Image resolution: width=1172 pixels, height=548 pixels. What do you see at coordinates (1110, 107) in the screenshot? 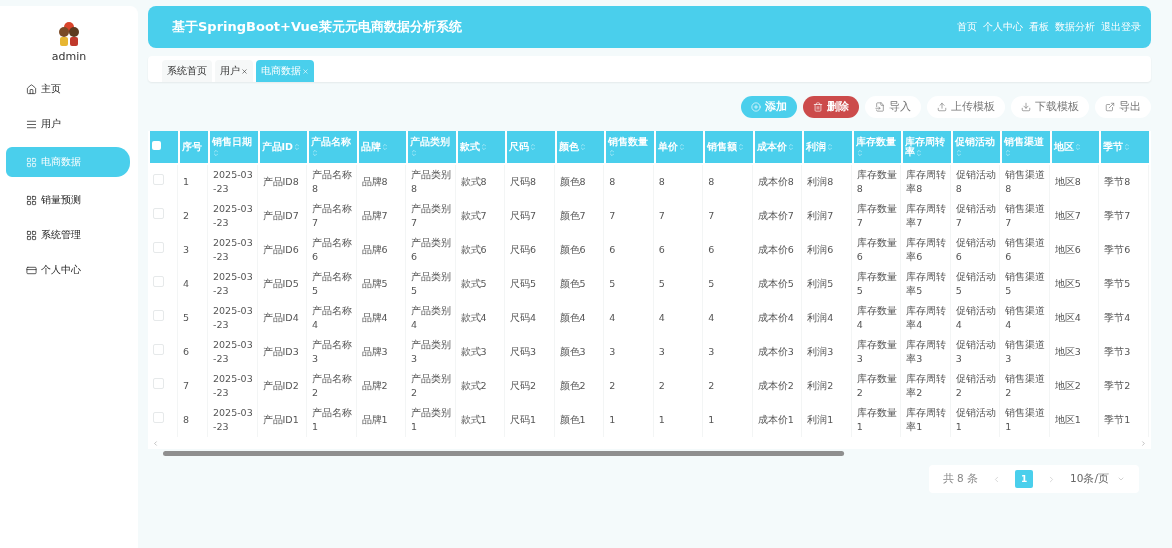
I see `export-icon` at bounding box center [1110, 107].